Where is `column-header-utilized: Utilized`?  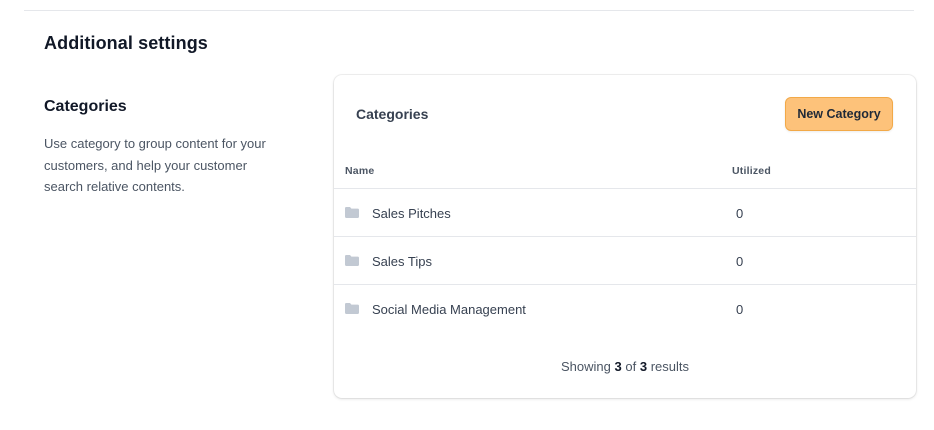
column-header-utilized: Utilized is located at coordinates (751, 171).